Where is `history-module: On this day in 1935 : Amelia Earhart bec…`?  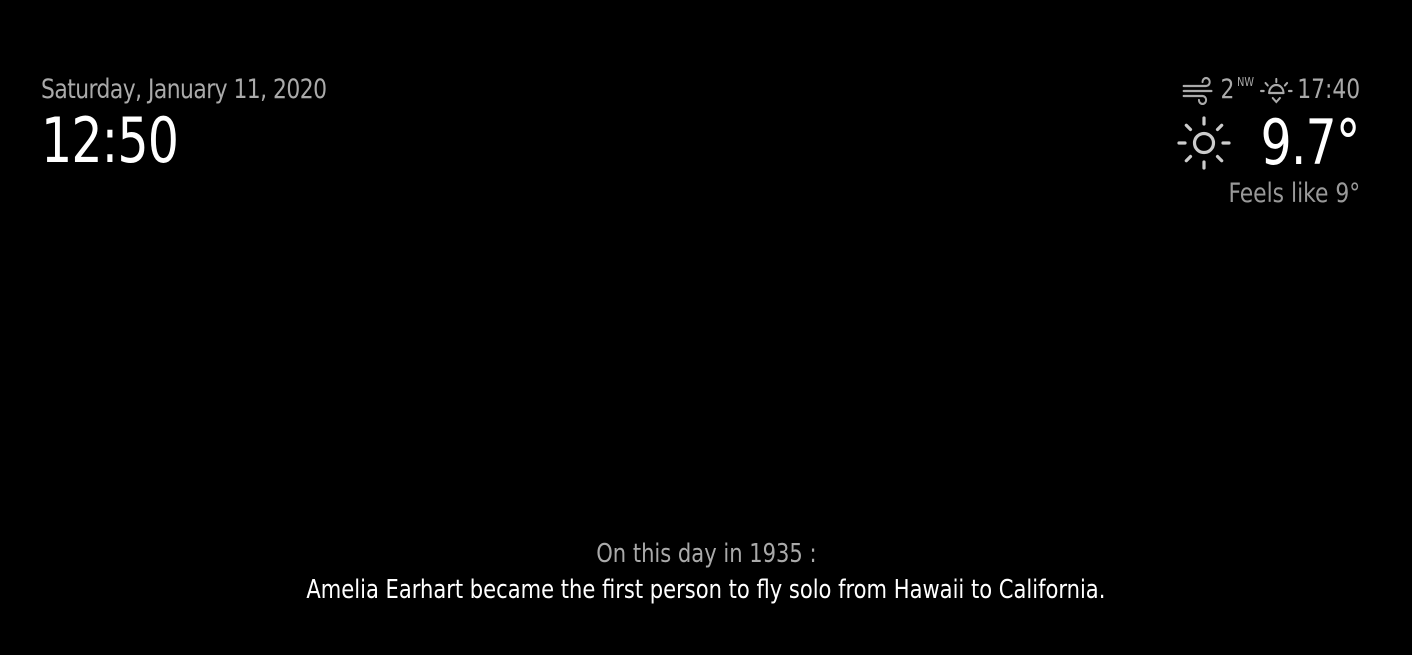 history-module: On this day in 1935 : Amelia Earhart bec… is located at coordinates (706, 572).